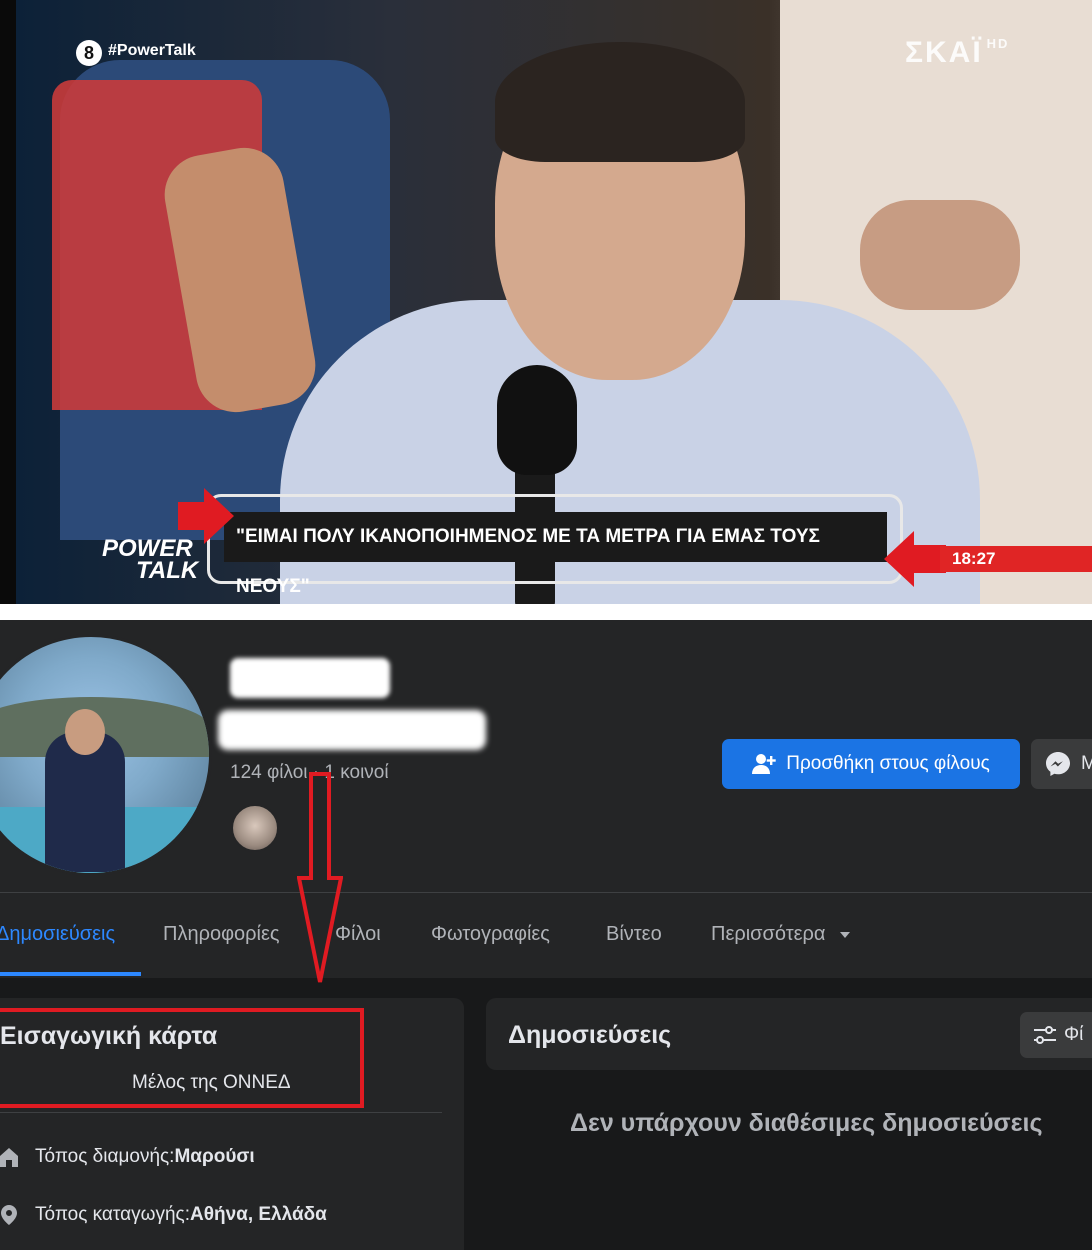  What do you see at coordinates (537, 420) in the screenshot?
I see `microphone-icon` at bounding box center [537, 420].